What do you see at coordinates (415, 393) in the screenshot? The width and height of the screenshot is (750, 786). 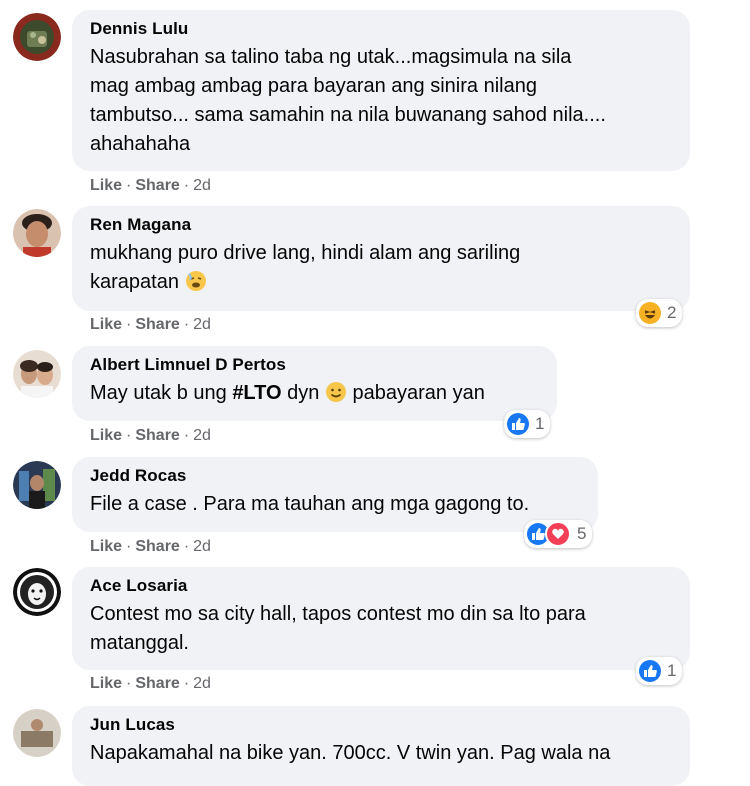 I see `comment-text-part: pabayaran yan` at bounding box center [415, 393].